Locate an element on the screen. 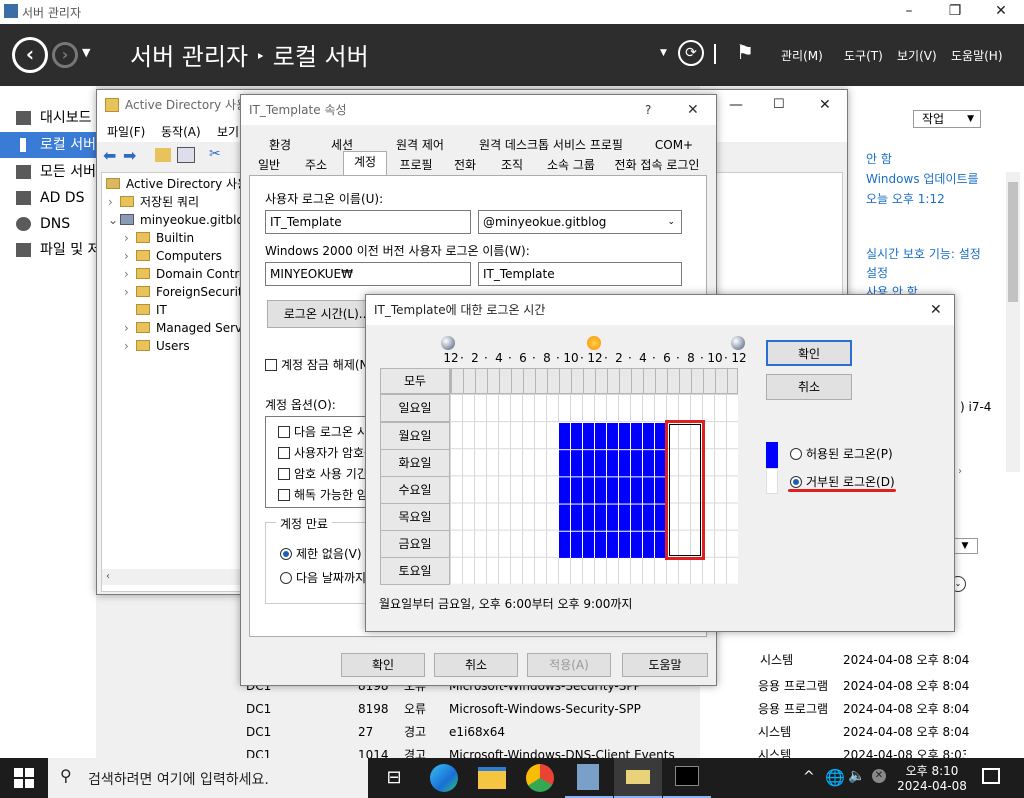  tree-ou-it: IT is located at coordinates (145, 310).